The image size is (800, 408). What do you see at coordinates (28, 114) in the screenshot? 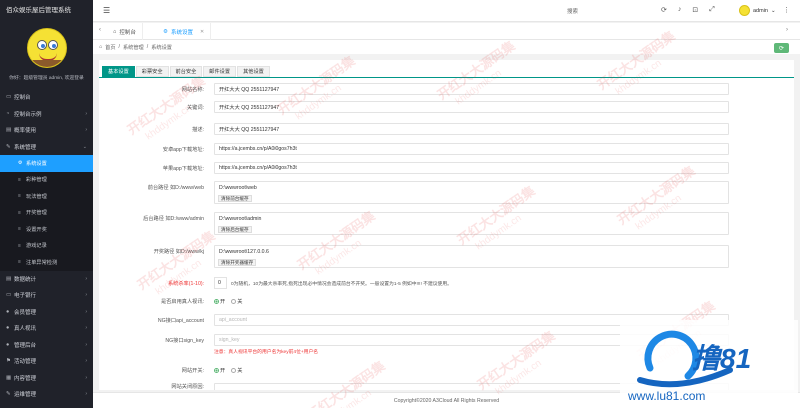
I see `sidebar-item-label: 控制台示例` at bounding box center [28, 114].